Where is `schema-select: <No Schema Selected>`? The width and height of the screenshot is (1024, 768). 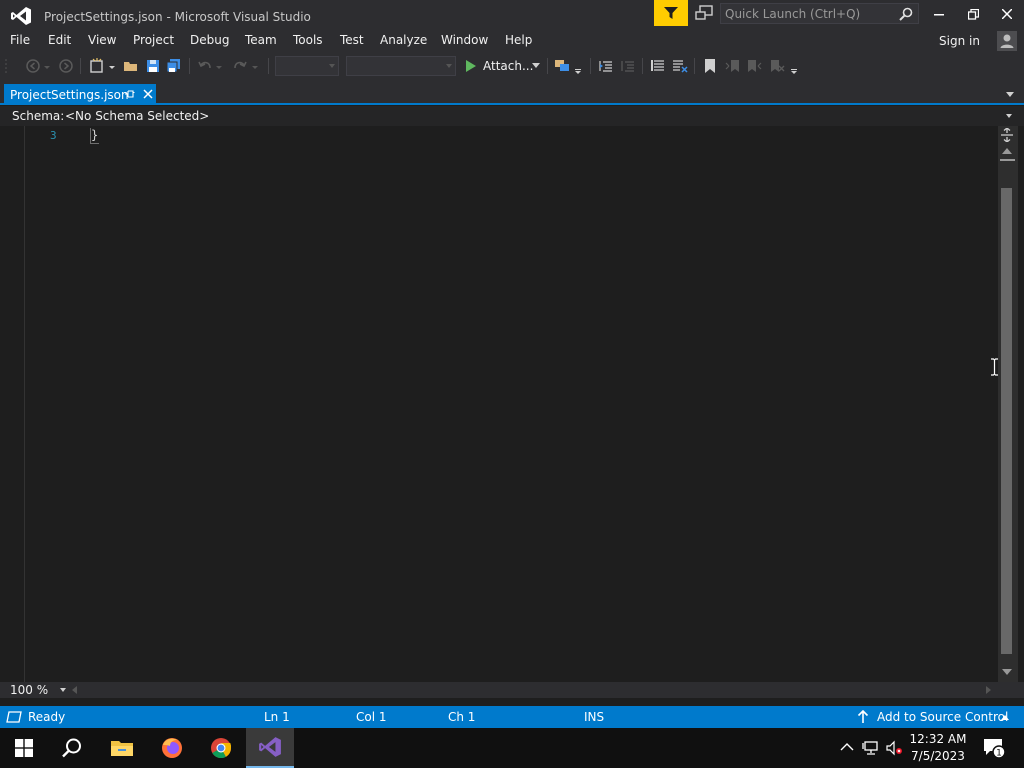 schema-select: <No Schema Selected> is located at coordinates (539, 116).